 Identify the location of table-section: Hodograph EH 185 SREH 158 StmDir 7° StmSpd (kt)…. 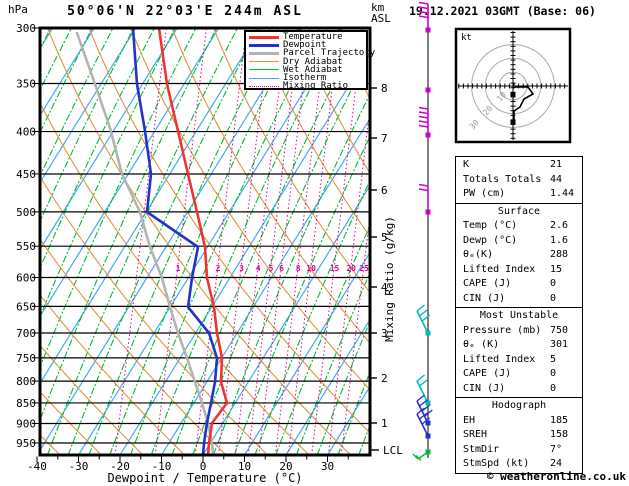
(519, 435).